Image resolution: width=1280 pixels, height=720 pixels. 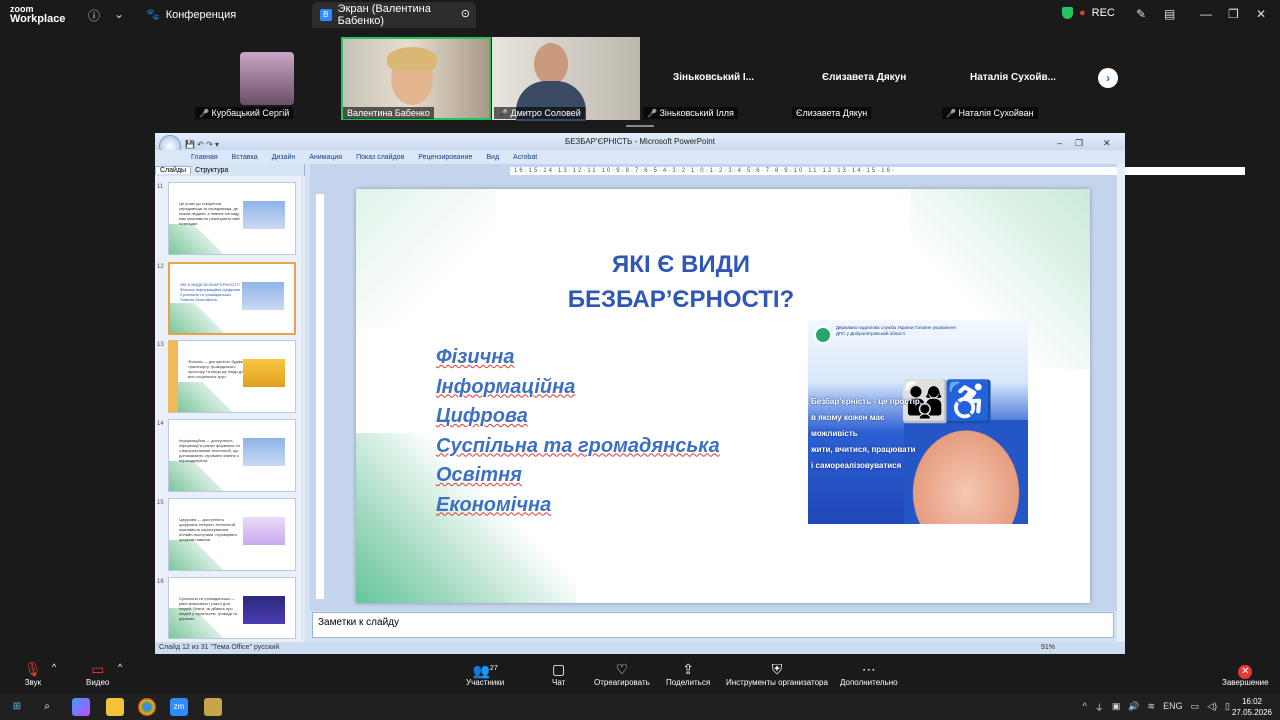 I want to click on search-icon: ⌕, so click(x=47, y=707).